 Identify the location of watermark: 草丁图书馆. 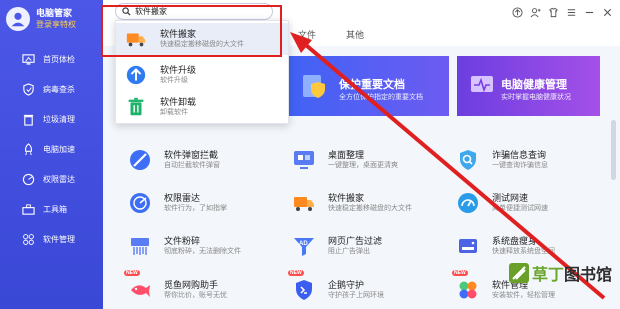
(560, 273).